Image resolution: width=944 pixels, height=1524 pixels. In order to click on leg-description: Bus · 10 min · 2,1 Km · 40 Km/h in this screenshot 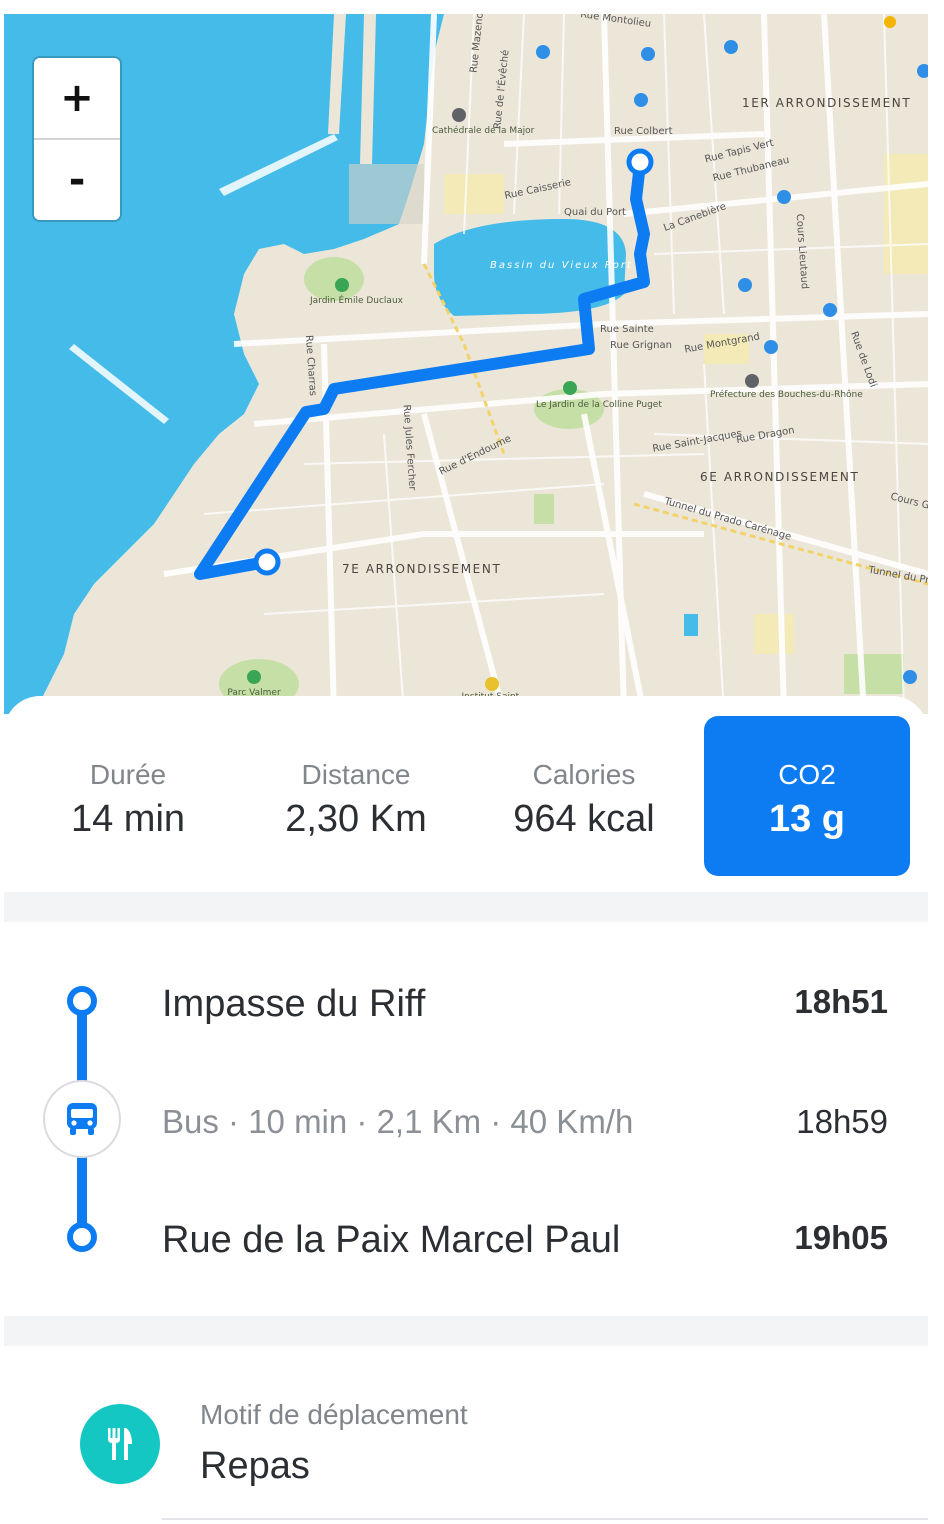, I will do `click(398, 1121)`.